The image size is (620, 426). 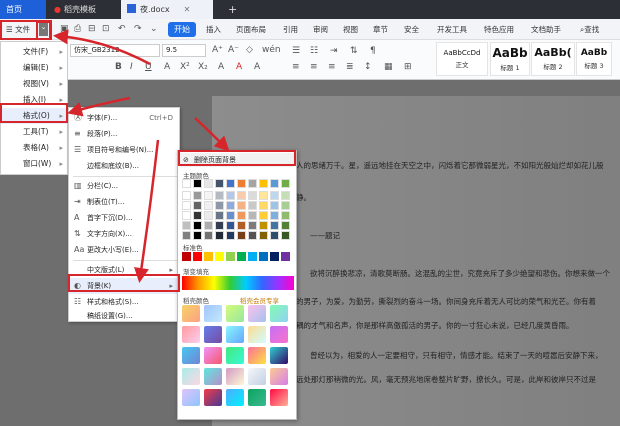 I want to click on tab-features: 特色应用, so click(x=499, y=29).